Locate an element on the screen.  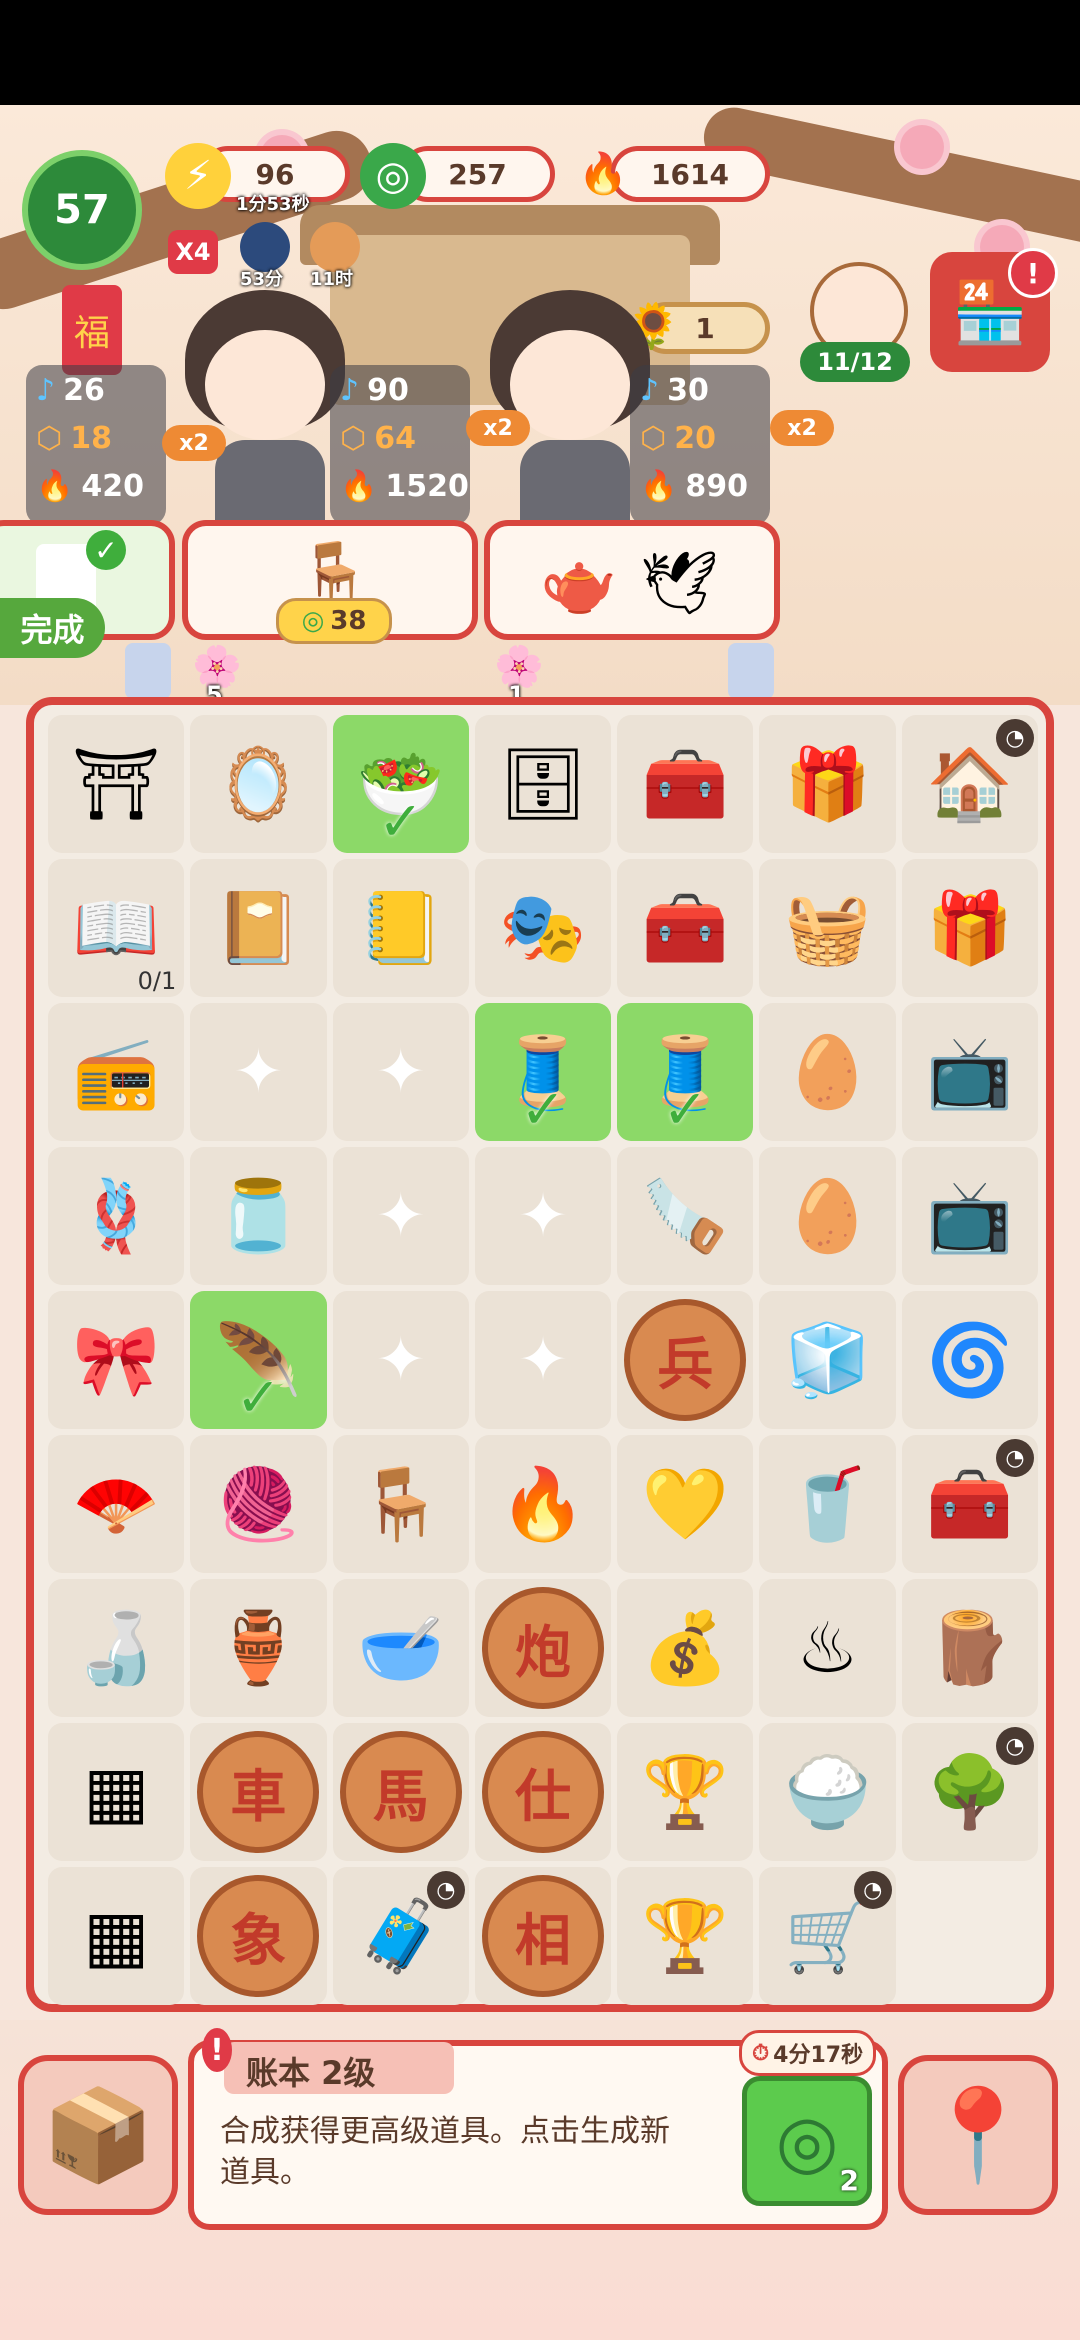
board-cell: 兵 is located at coordinates (685, 1360).